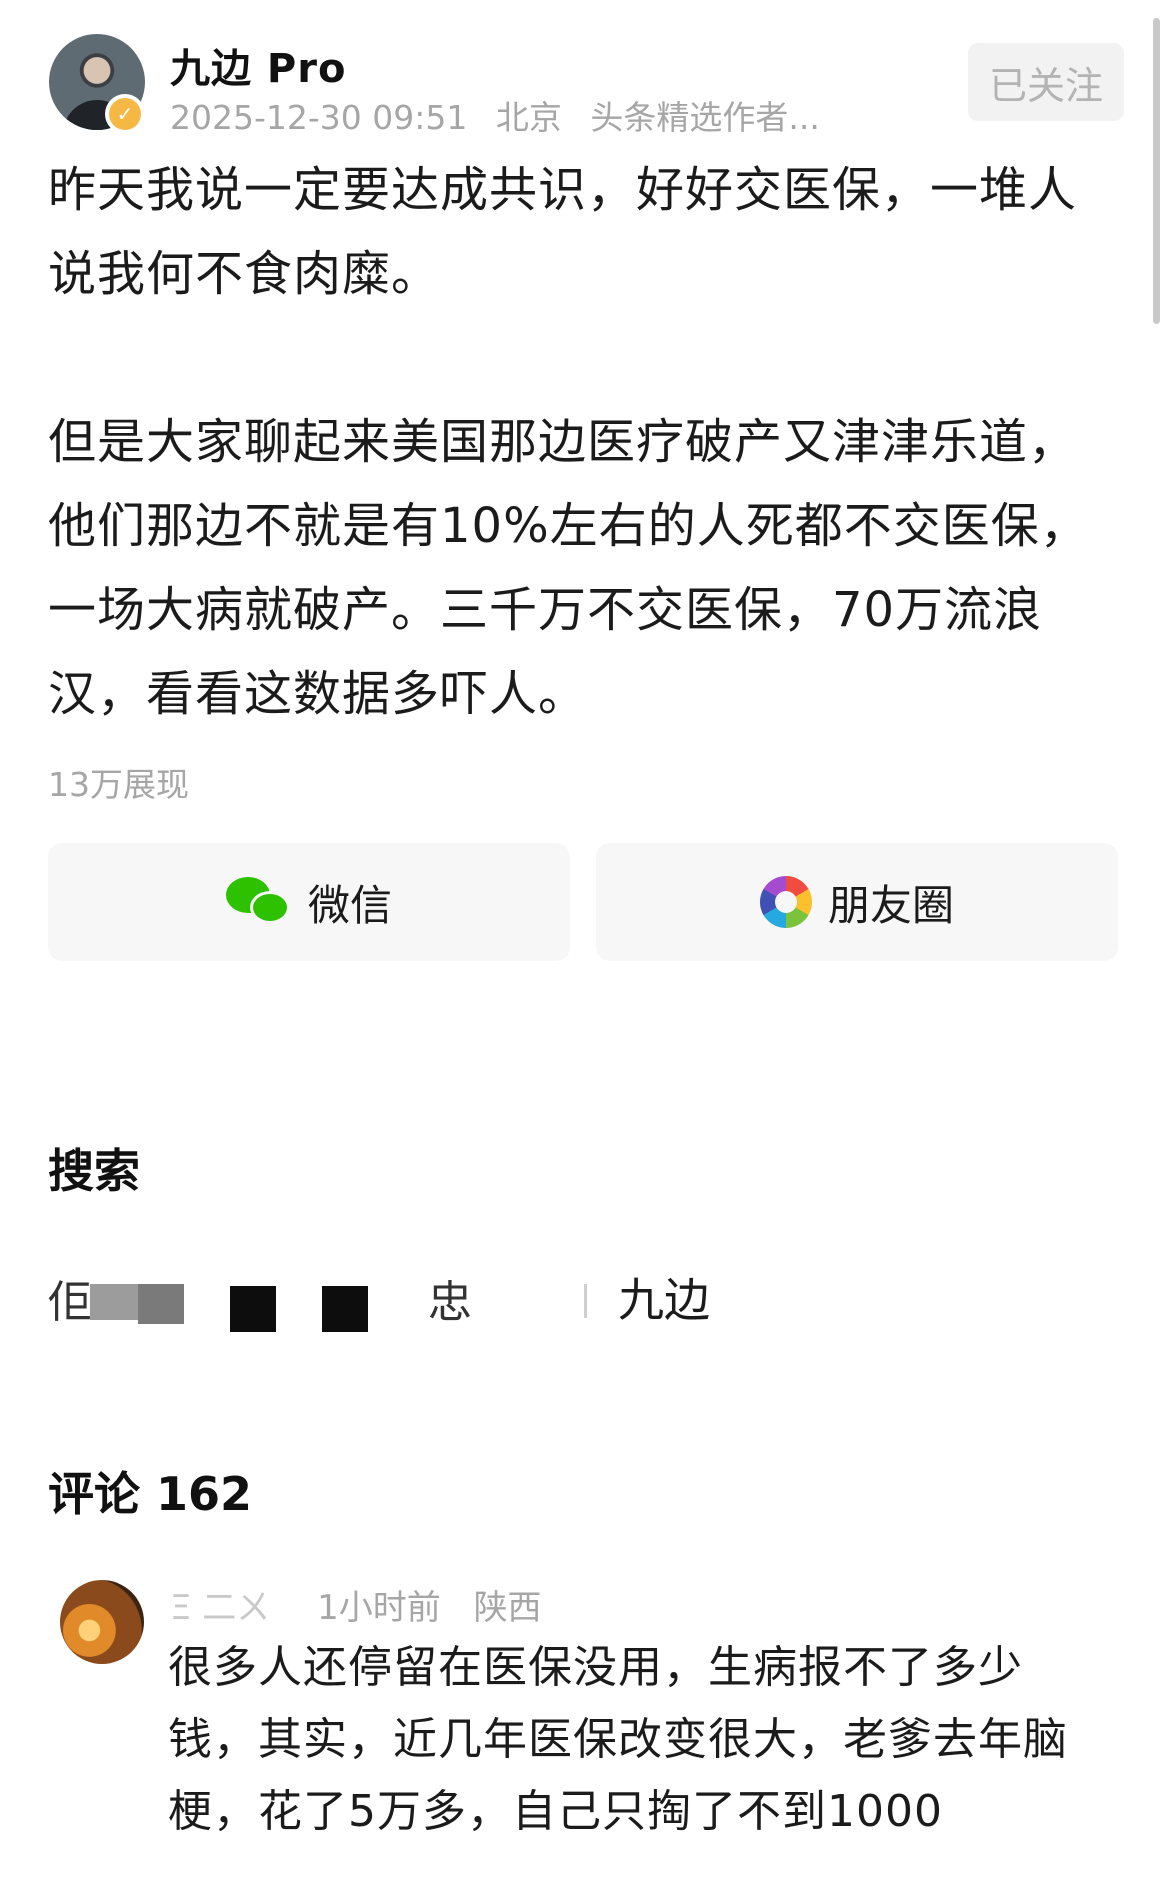  What do you see at coordinates (1156, 171) in the screenshot?
I see `scrollbar` at bounding box center [1156, 171].